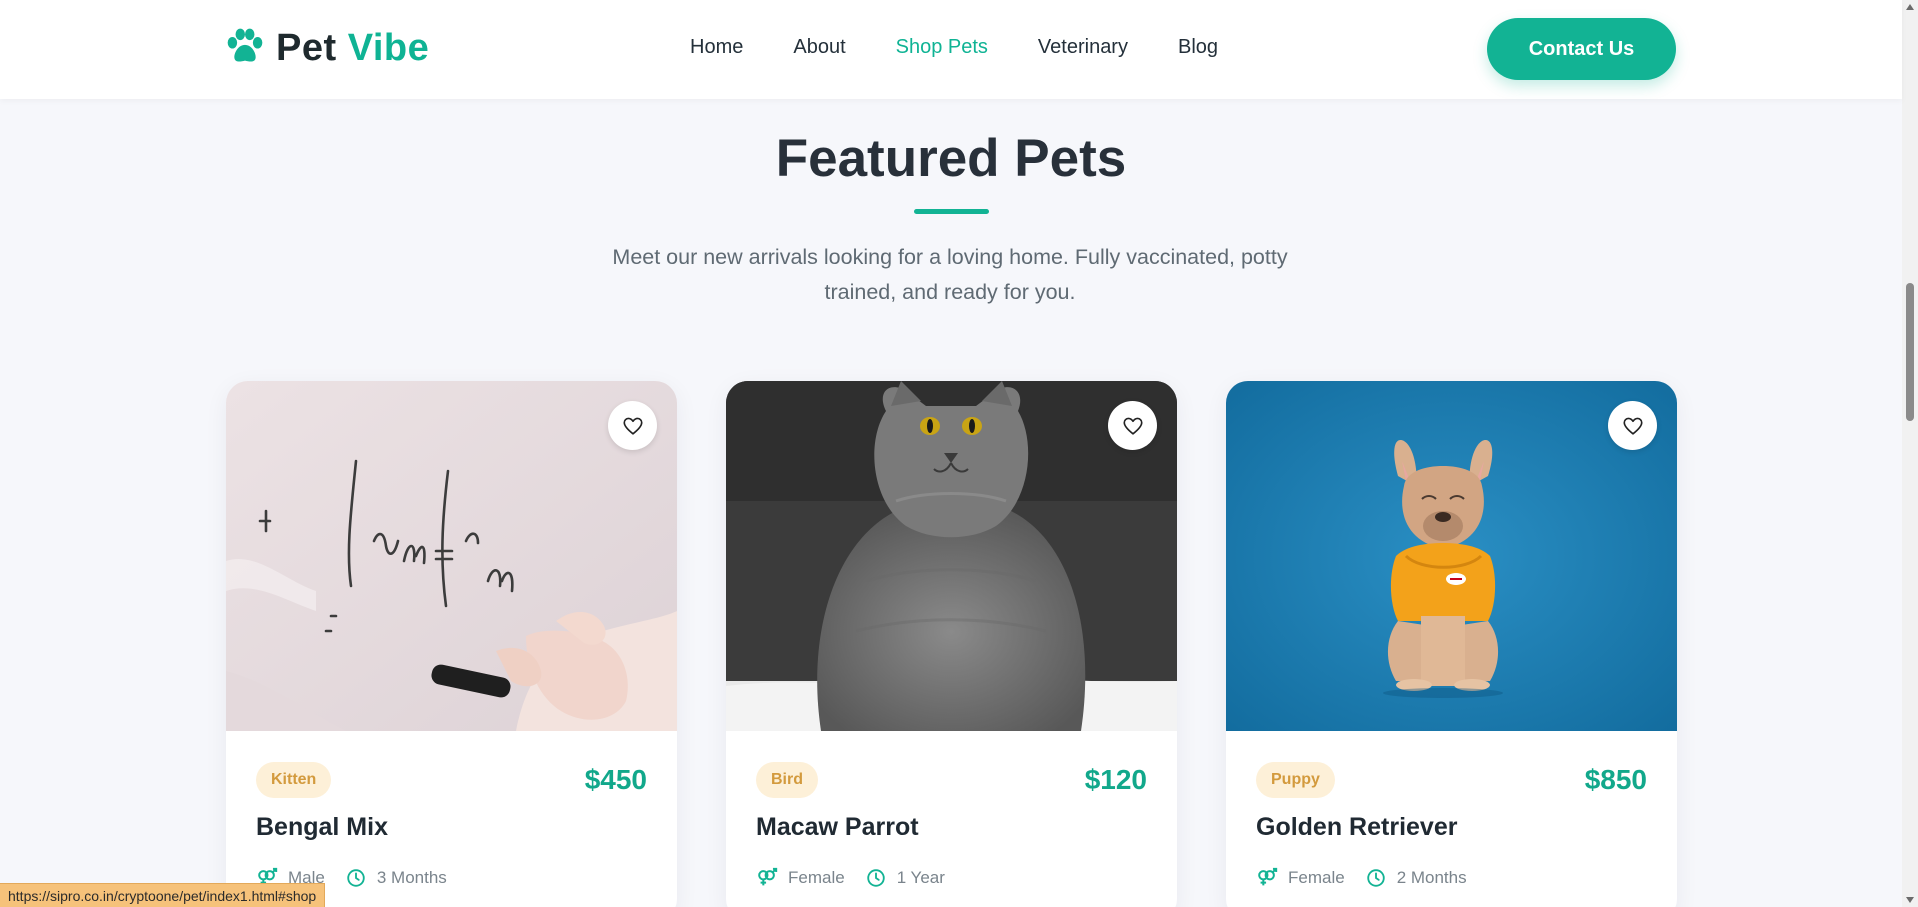 The height and width of the screenshot is (907, 1918). I want to click on title-underline, so click(951, 211).